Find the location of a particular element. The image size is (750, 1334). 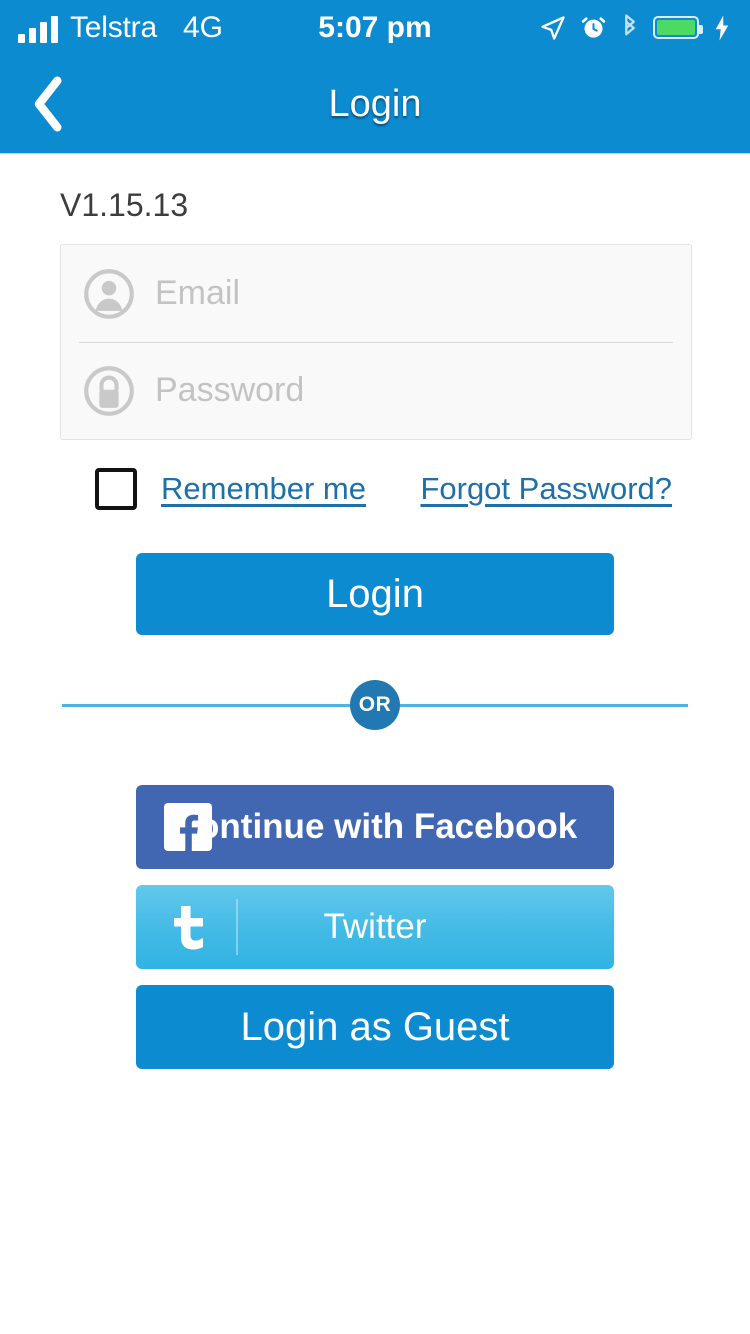

login-button: Login is located at coordinates (375, 594).